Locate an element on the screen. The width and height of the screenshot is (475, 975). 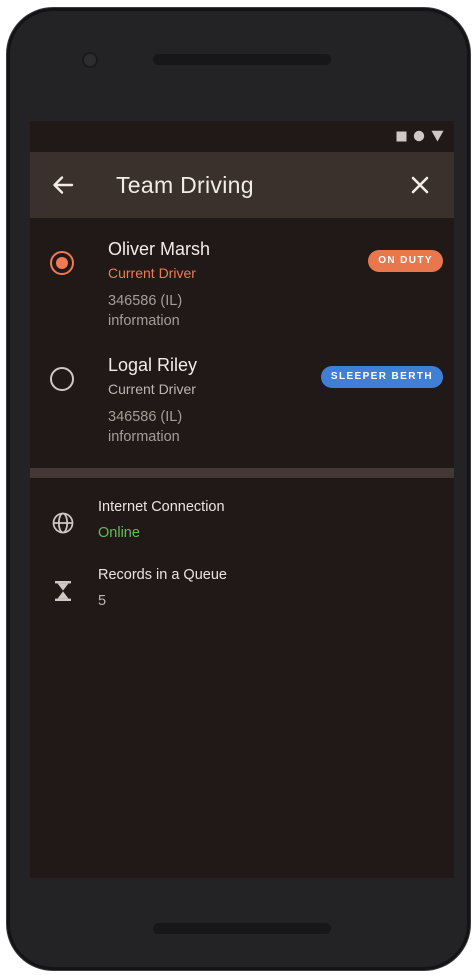
internet-connection-label: Internet Connection is located at coordinates (161, 507).